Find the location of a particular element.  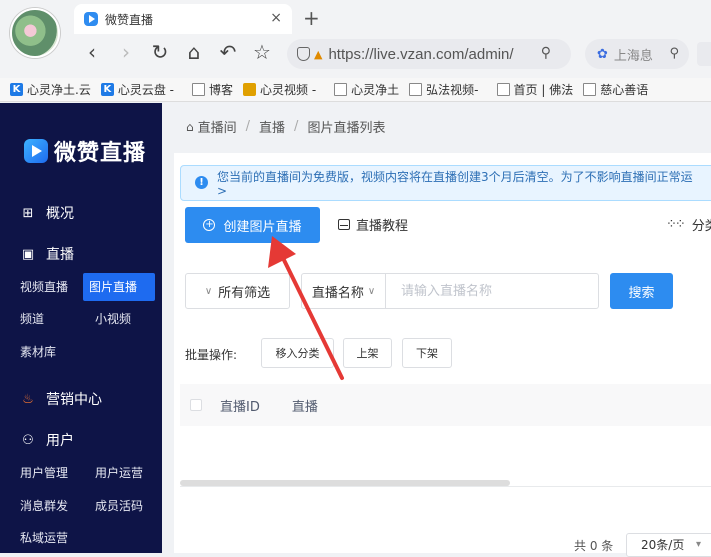

brand-name: 微赞直播 is located at coordinates (100, 153).